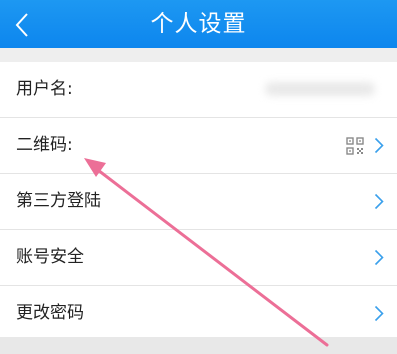 This screenshot has width=397, height=354. I want to click on page-title: 个人设置, so click(198, 24).